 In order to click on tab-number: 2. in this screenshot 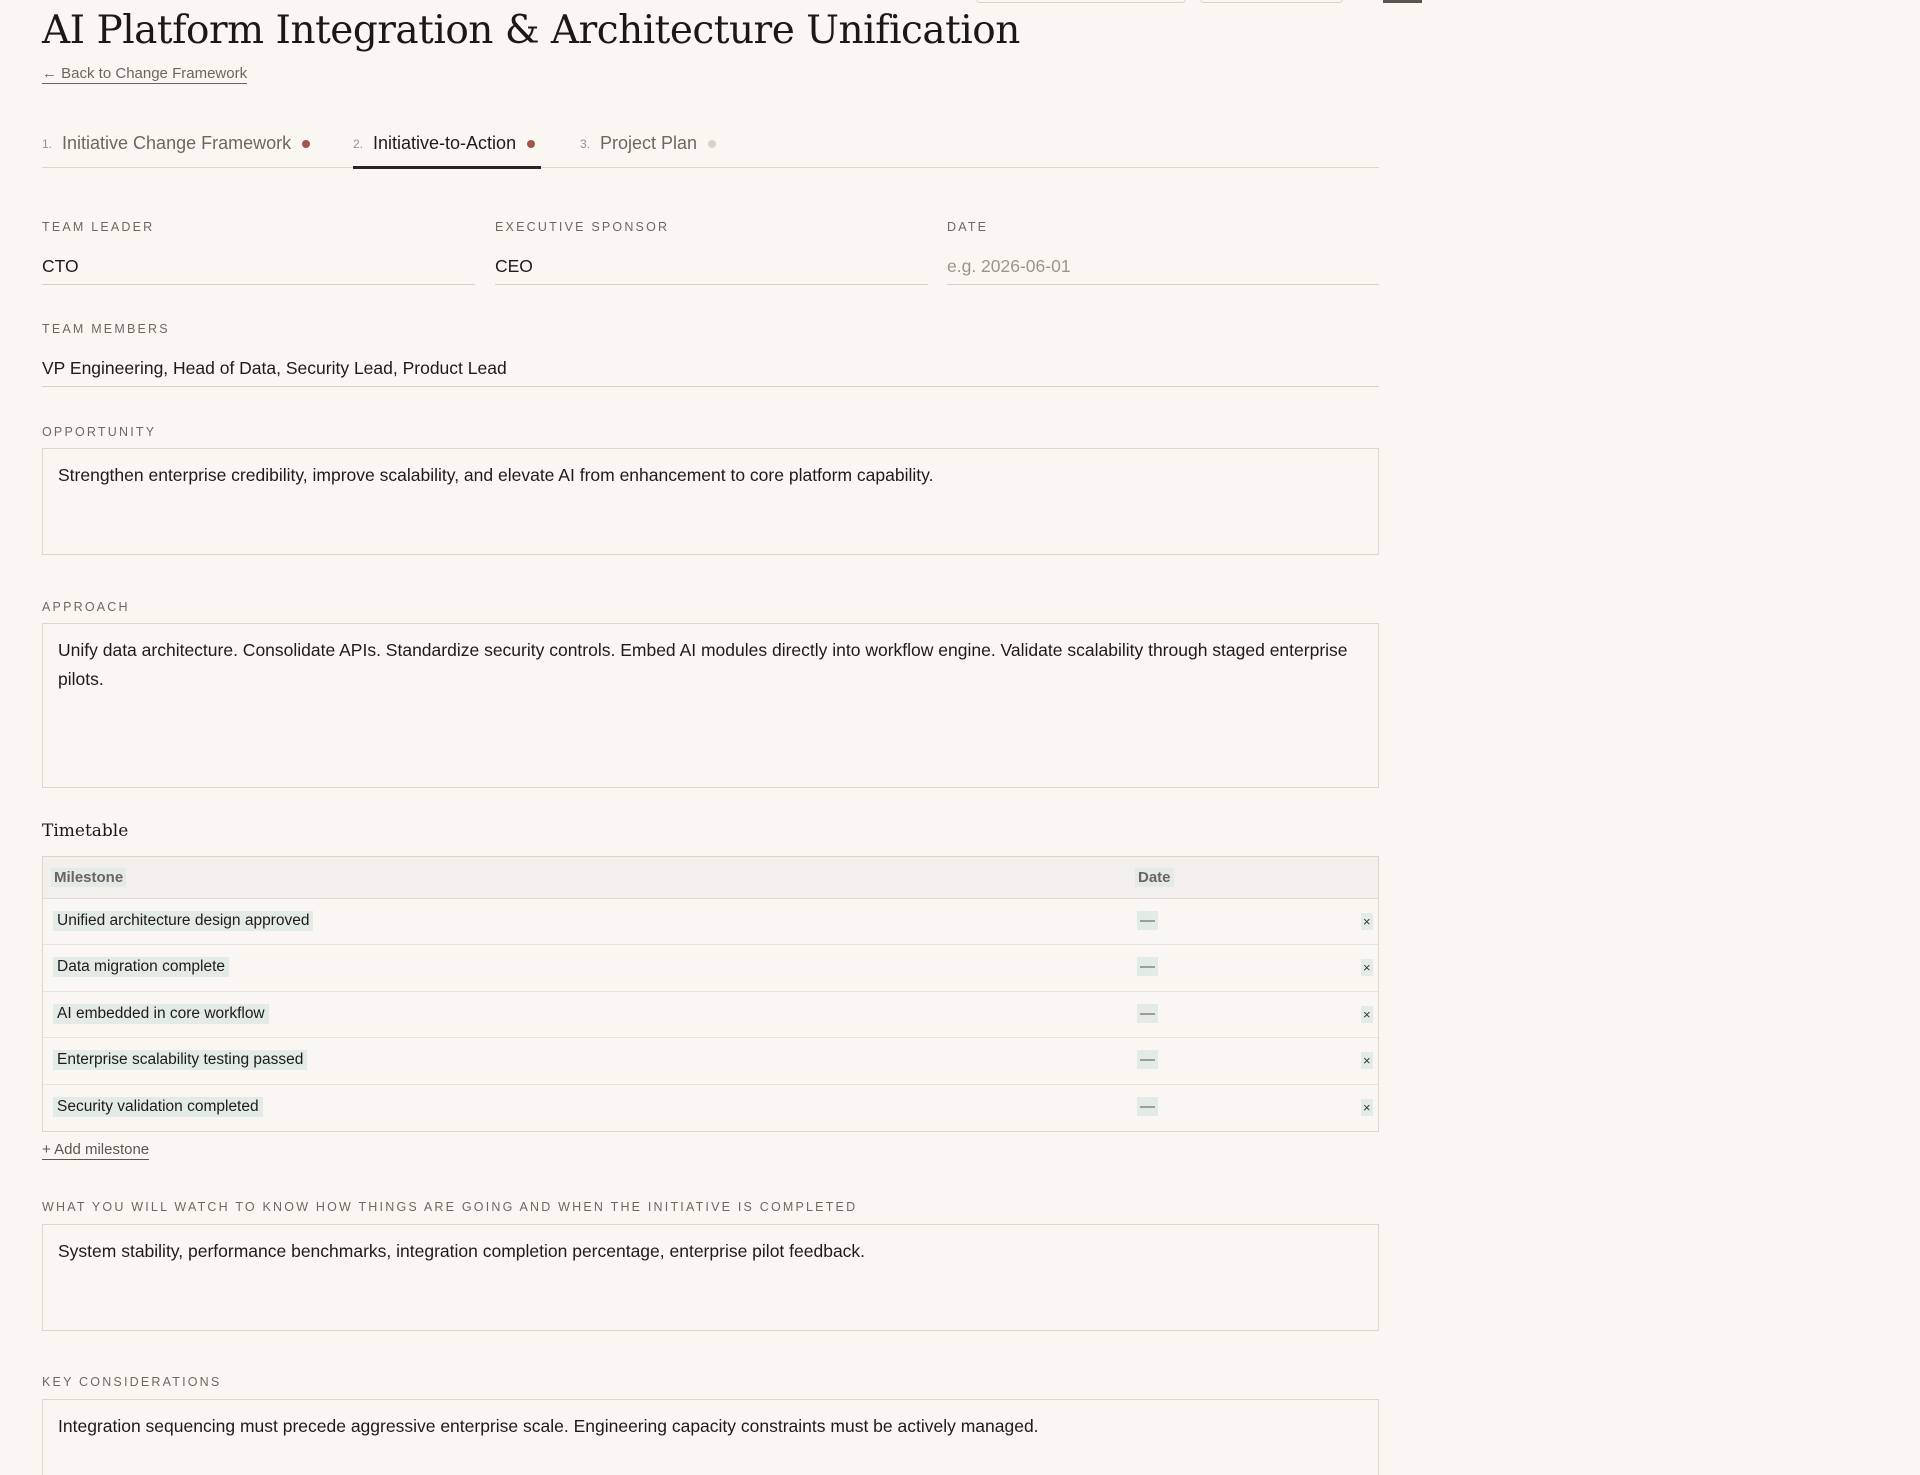, I will do `click(358, 144)`.